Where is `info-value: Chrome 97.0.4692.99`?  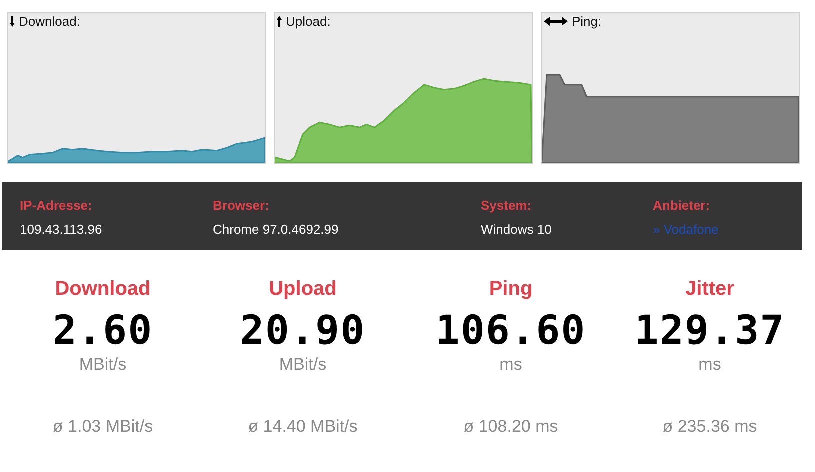 info-value: Chrome 97.0.4692.99 is located at coordinates (276, 229).